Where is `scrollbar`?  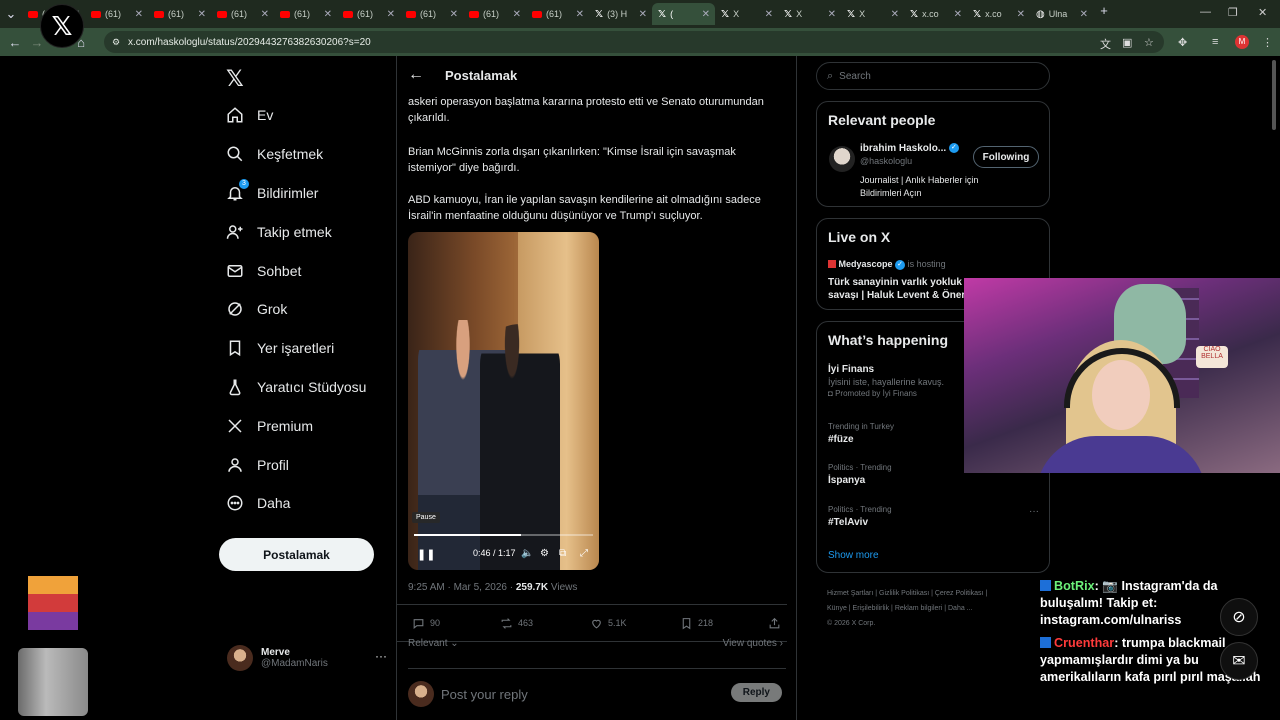 scrollbar is located at coordinates (1274, 95).